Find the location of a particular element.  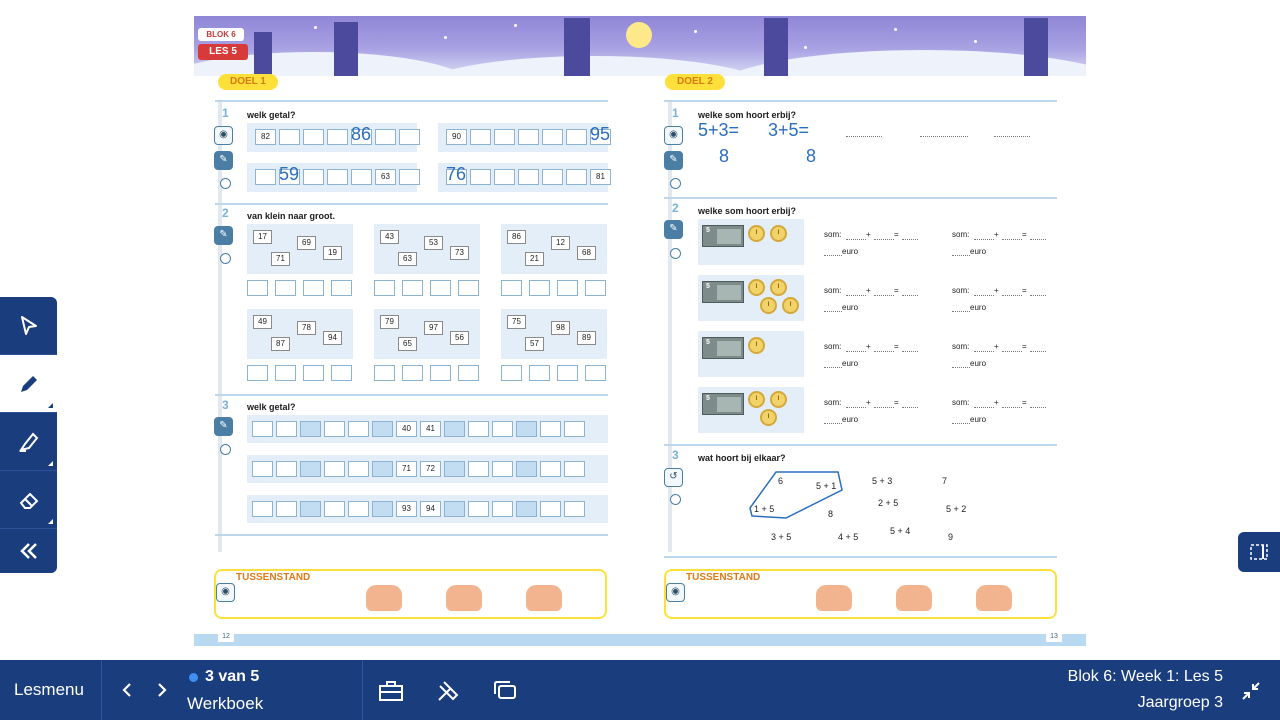

match-item: 7 is located at coordinates (944, 481).